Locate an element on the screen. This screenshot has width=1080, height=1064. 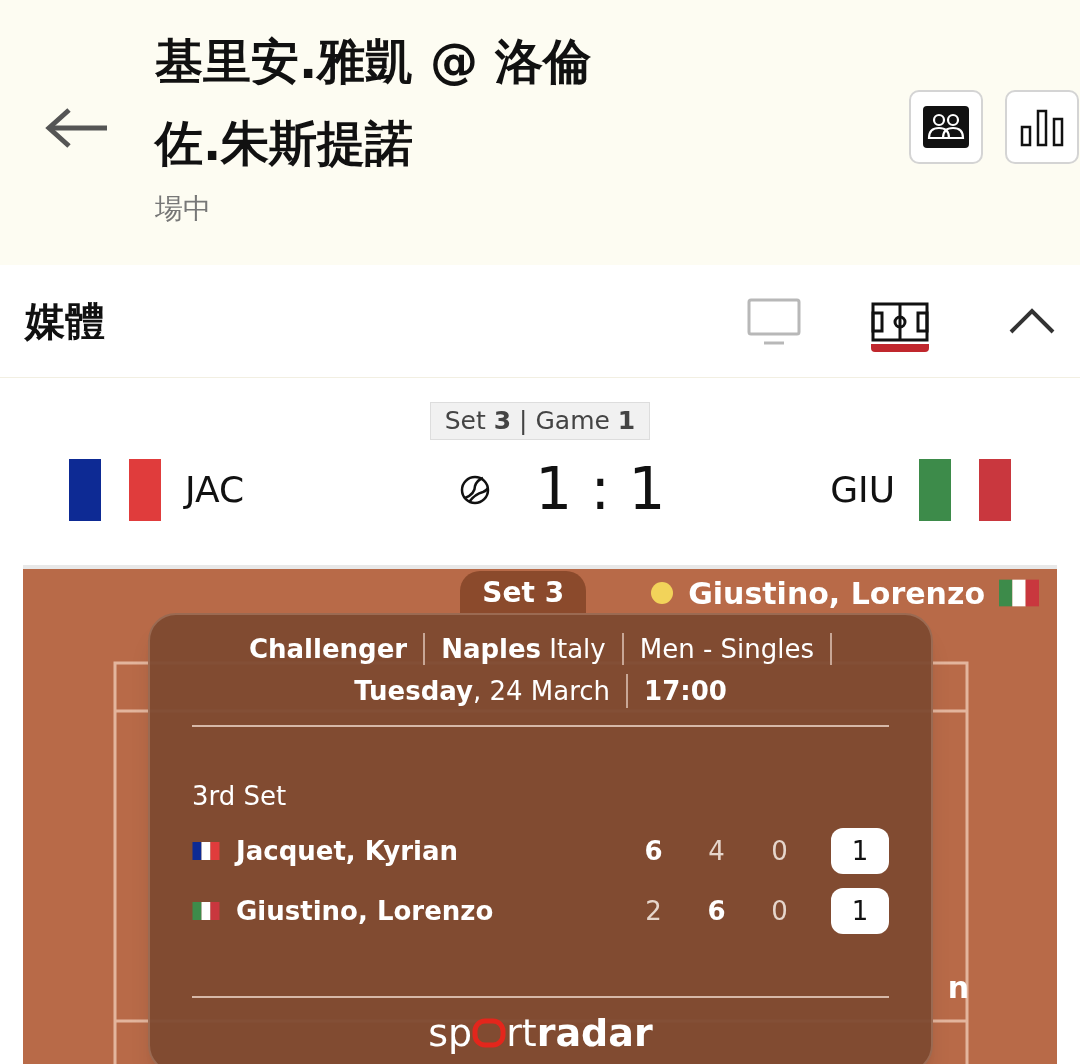
set-game-label: Set 3 | Game 1 is located at coordinates (540, 421).